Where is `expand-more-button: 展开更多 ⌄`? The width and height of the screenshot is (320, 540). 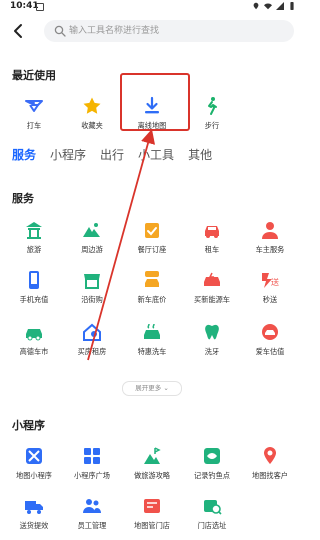
expand-more-button: 展开更多 ⌄ is located at coordinates (152, 388).